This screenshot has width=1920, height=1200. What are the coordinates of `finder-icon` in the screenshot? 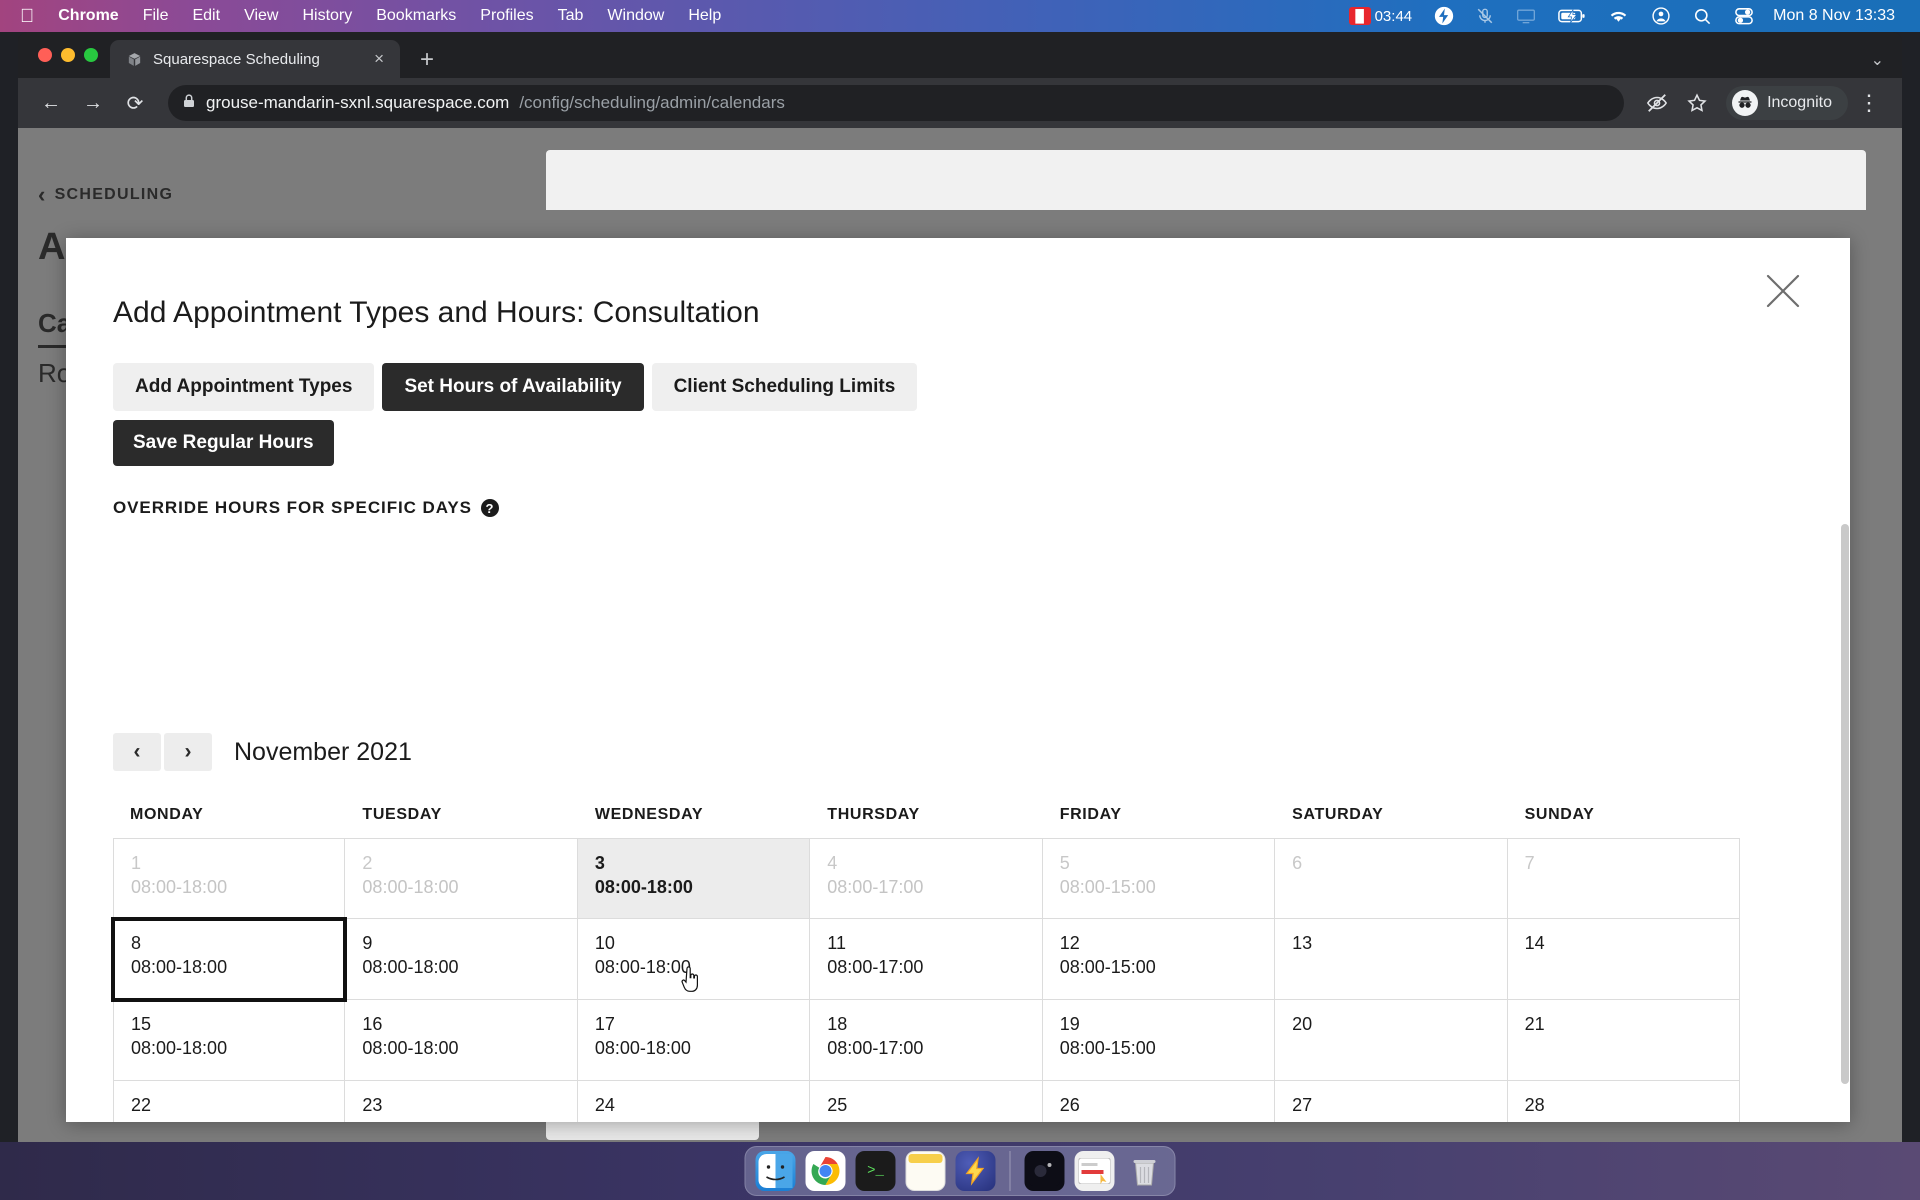 It's located at (775, 1171).